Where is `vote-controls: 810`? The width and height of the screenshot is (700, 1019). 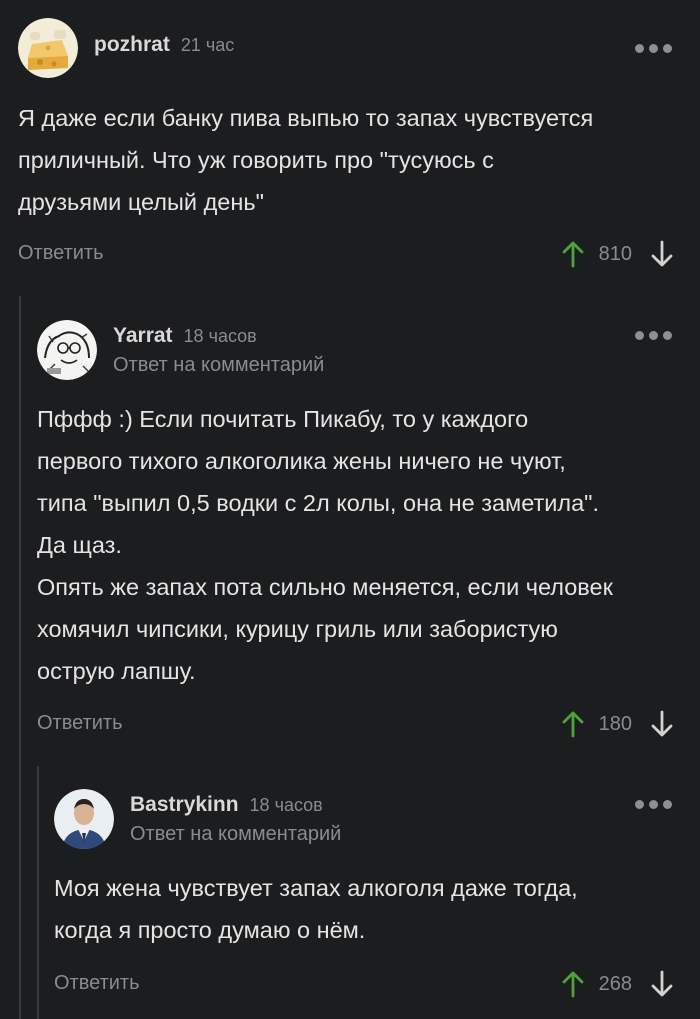
vote-controls: 810 is located at coordinates (617, 254).